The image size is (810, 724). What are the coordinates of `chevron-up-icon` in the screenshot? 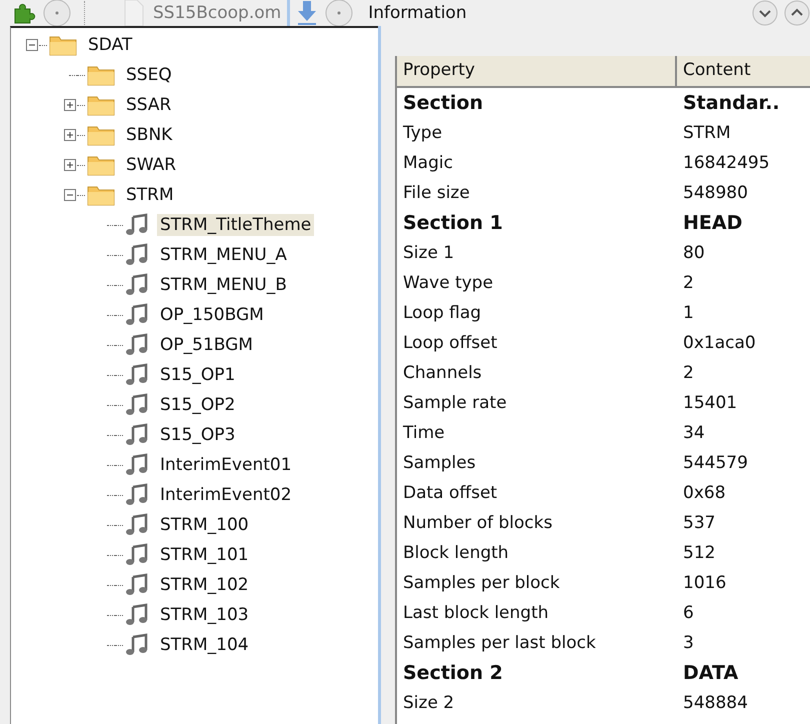 It's located at (797, 13).